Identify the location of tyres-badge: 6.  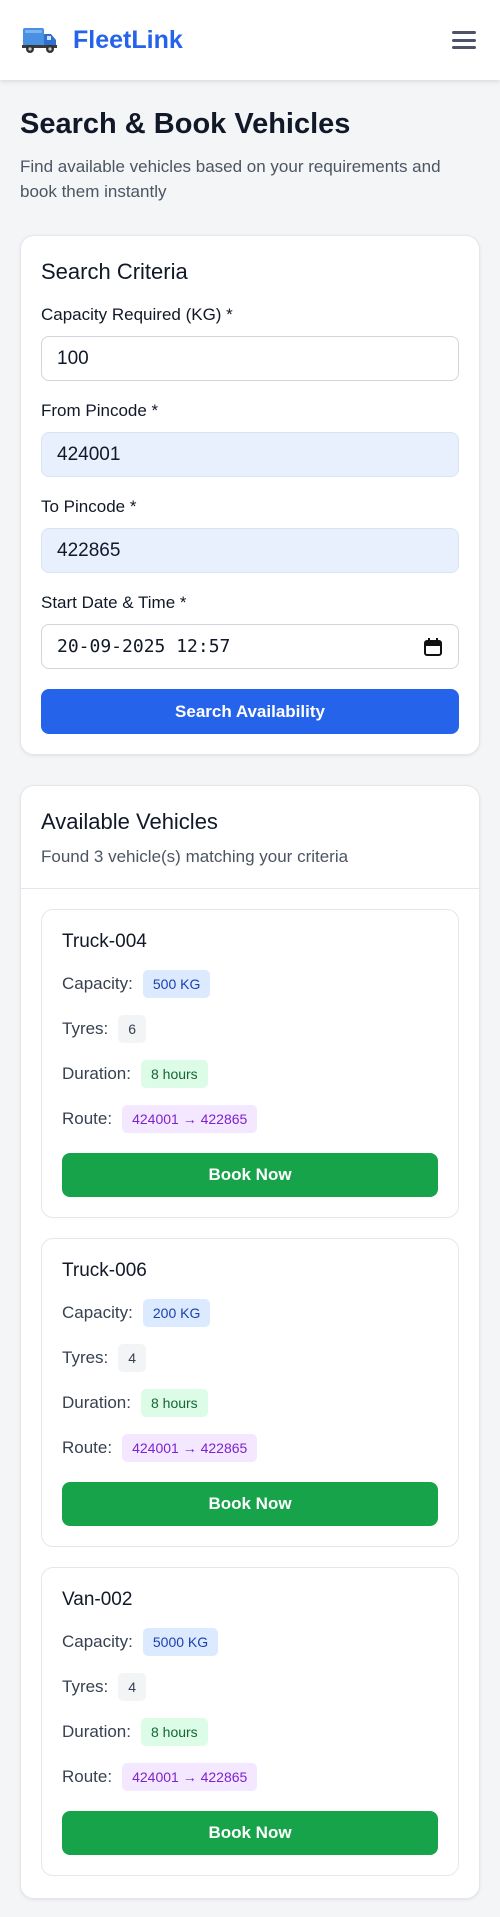
(132, 1029).